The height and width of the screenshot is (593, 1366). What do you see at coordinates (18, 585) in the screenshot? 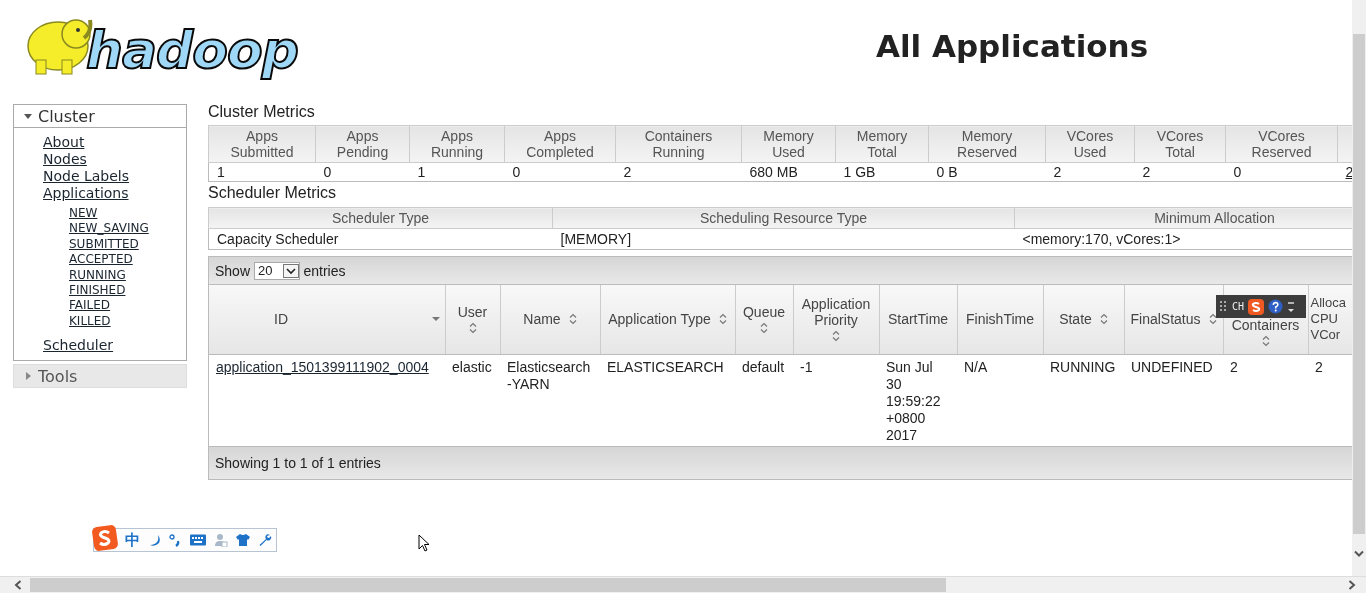
I see `chevron-left-icon` at bounding box center [18, 585].